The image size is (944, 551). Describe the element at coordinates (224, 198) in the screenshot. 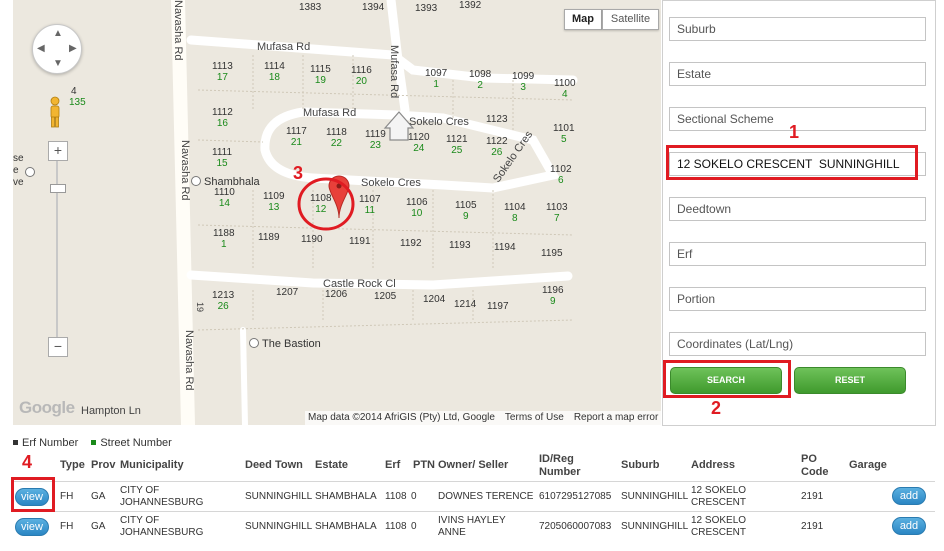

I see `plot-label: 1110 14` at that location.